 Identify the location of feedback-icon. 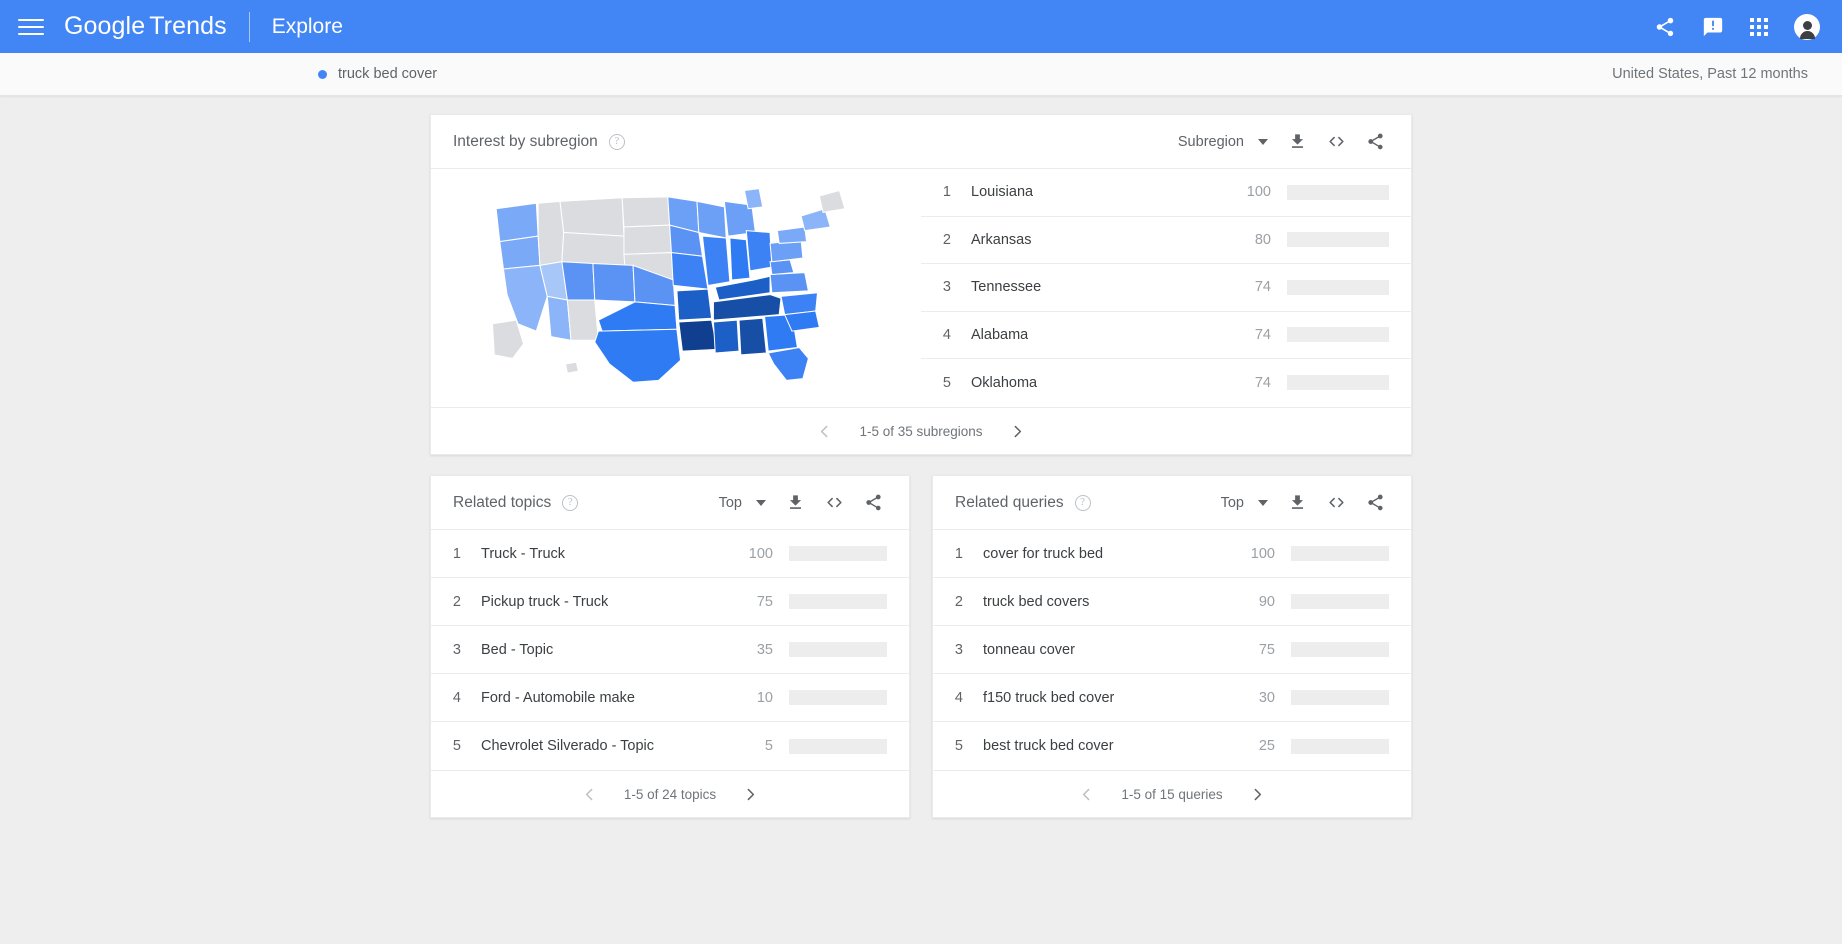
(1713, 27).